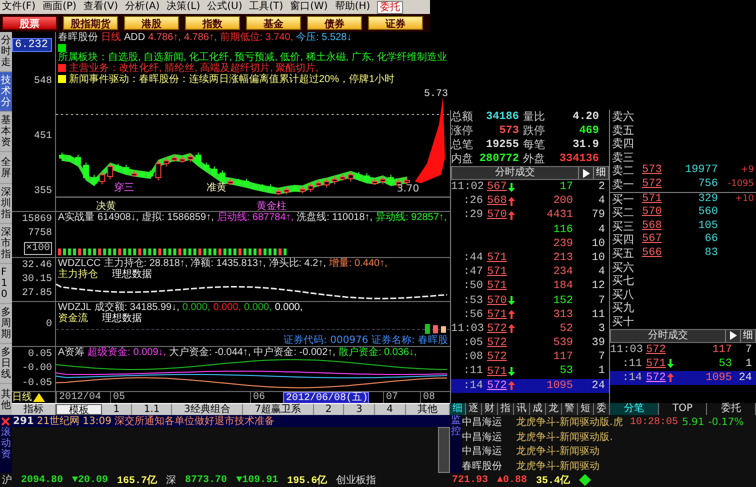 The width and height of the screenshot is (756, 487). Describe the element at coordinates (652, 171) in the screenshot. I see `order-price: 573` at that location.